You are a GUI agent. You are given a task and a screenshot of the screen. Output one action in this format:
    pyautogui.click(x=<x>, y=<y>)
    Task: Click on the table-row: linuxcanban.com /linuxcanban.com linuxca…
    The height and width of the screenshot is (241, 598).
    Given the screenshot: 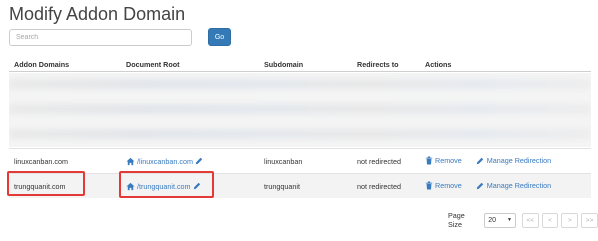 What is the action you would take?
    pyautogui.click(x=300, y=160)
    